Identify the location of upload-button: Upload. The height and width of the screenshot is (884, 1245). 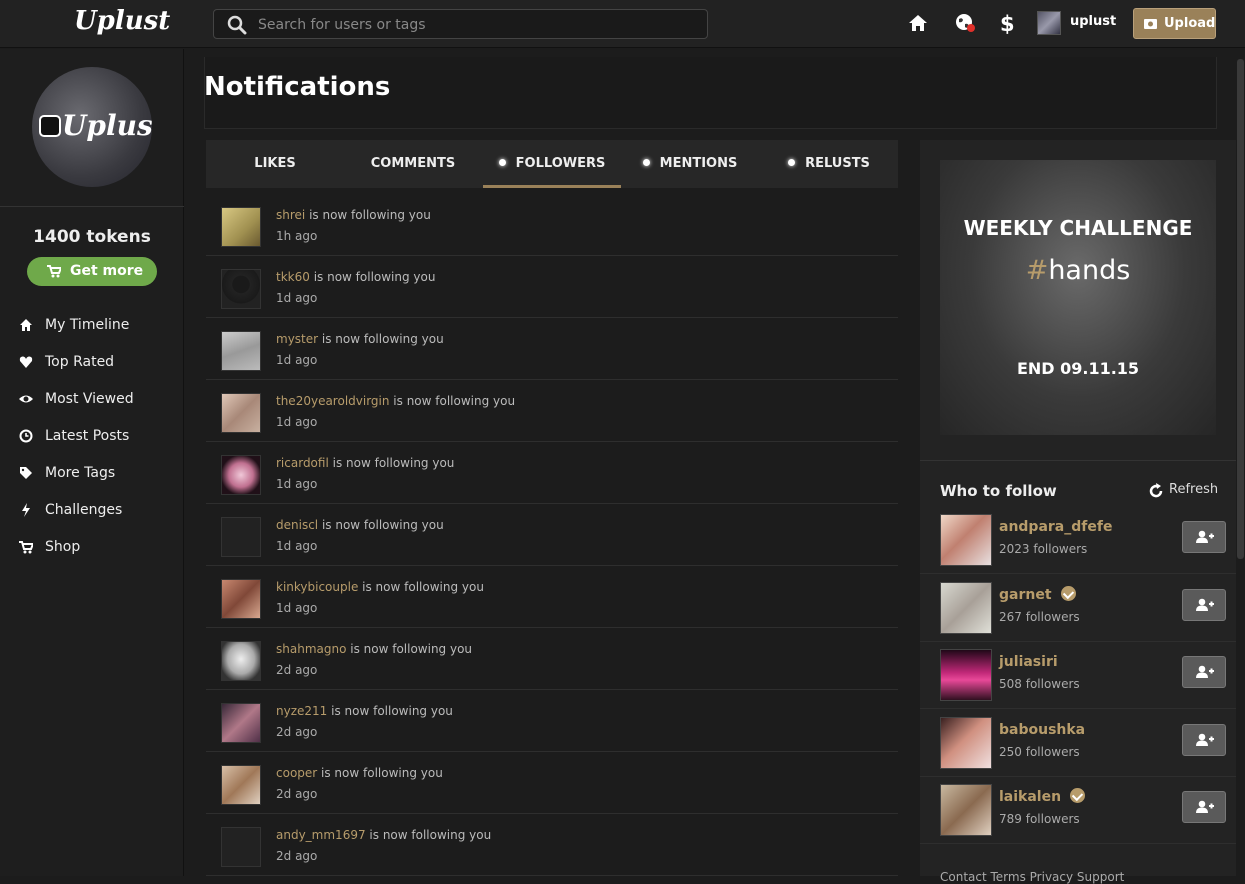
(1174, 23).